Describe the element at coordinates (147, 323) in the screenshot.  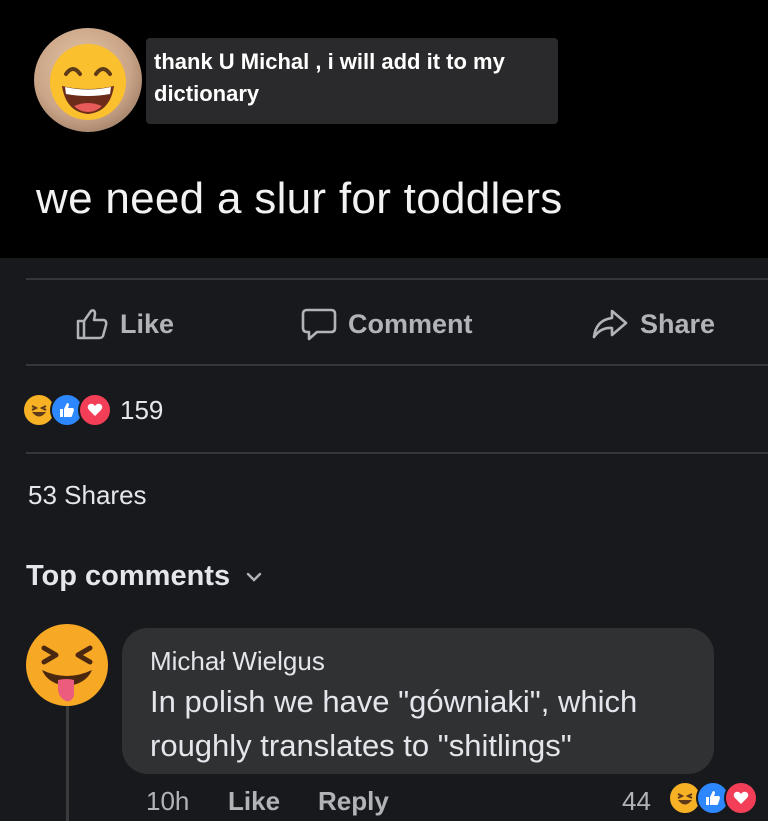
I see `like-label: Like` at that location.